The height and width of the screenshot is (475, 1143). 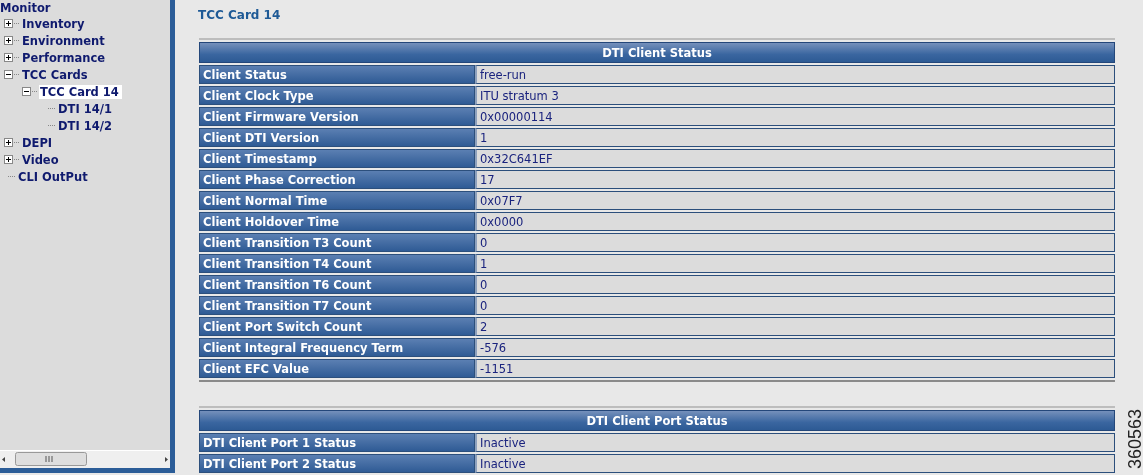 I want to click on row-label: Client EFC Value, so click(x=337, y=368).